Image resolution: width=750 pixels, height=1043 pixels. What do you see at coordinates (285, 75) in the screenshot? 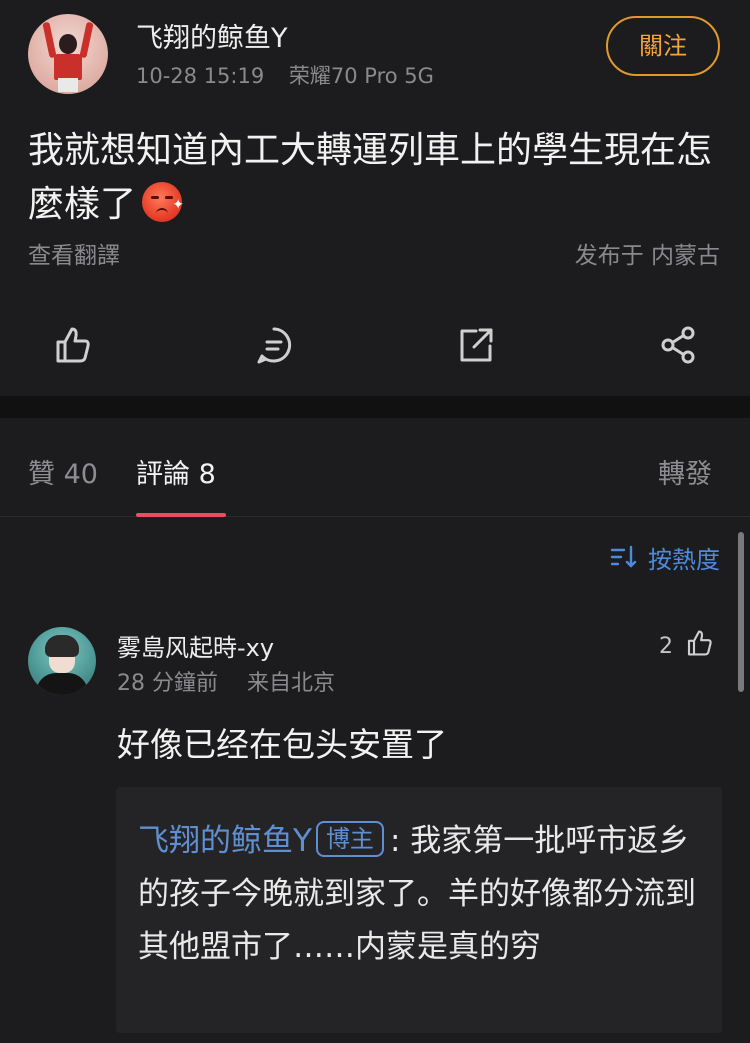
I see `post-meta: 10-28 15:19 荣耀70 Pro 5G` at bounding box center [285, 75].